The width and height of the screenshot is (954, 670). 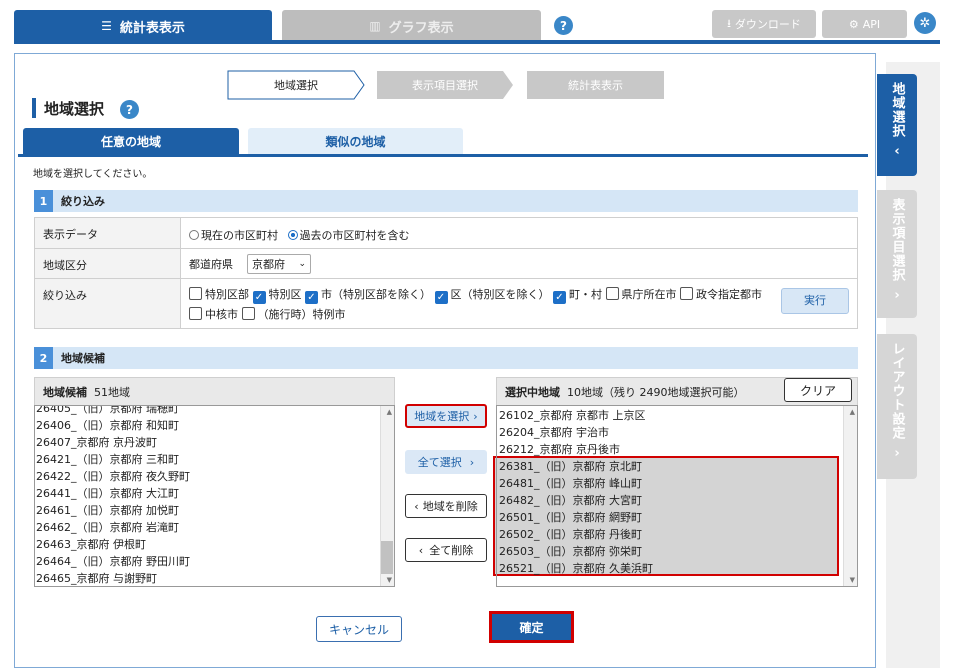 What do you see at coordinates (446, 462) in the screenshot?
I see `select-all-button: 全て選択 ›` at bounding box center [446, 462].